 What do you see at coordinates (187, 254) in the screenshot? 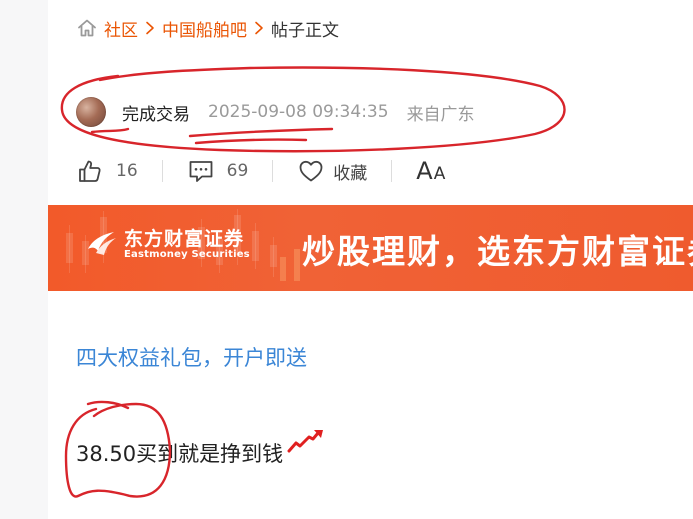
I see `logo-english-name: Eastmoney Securities` at bounding box center [187, 254].